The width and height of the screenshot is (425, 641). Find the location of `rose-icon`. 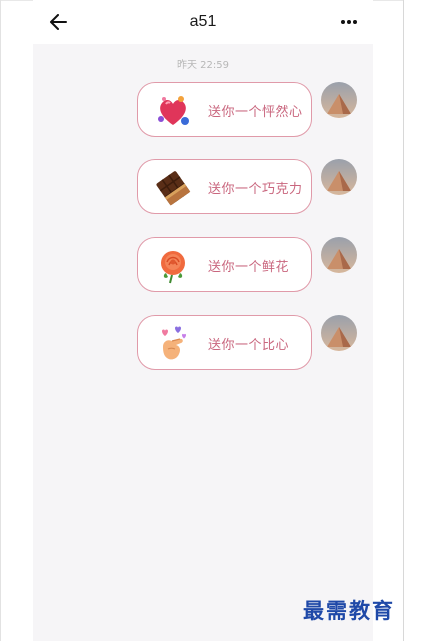

rose-icon is located at coordinates (173, 267).